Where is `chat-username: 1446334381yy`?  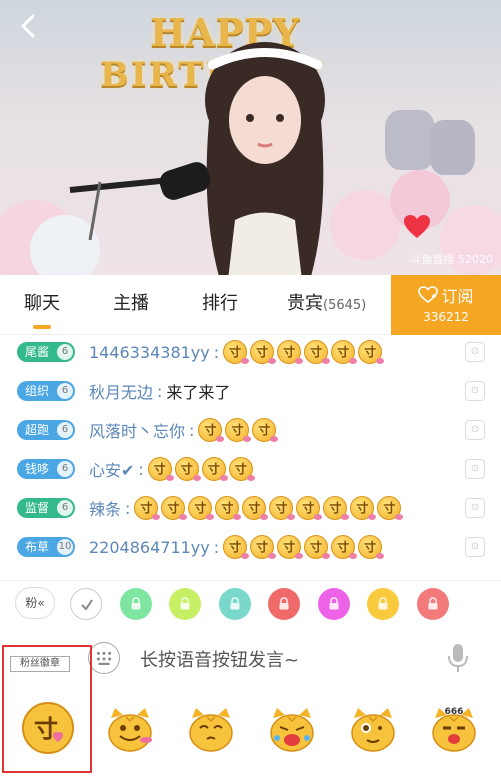
chat-username: 1446334381yy is located at coordinates (149, 352).